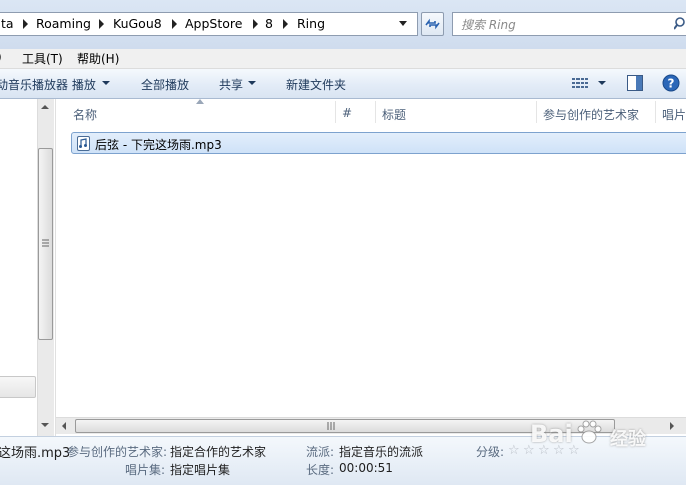 This screenshot has width=686, height=485. I want to click on scroll-up-icon, so click(45, 107).